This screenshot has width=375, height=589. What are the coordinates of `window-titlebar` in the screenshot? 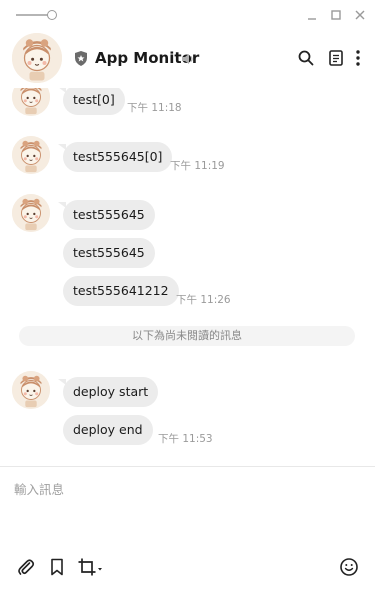 It's located at (187, 15).